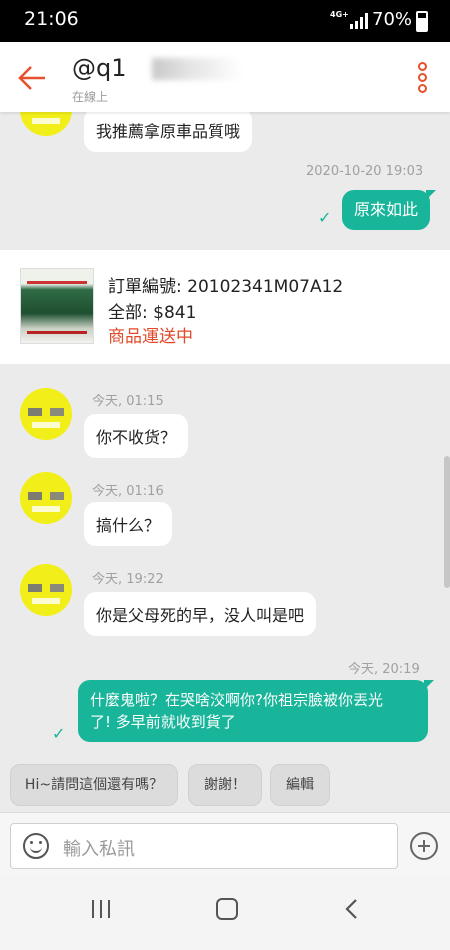 This screenshot has width=450, height=950. What do you see at coordinates (236, 700) in the screenshot?
I see `message-line: 什麼鬼啦？在哭啥洨啊你?你祖宗臉被你丟光` at bounding box center [236, 700].